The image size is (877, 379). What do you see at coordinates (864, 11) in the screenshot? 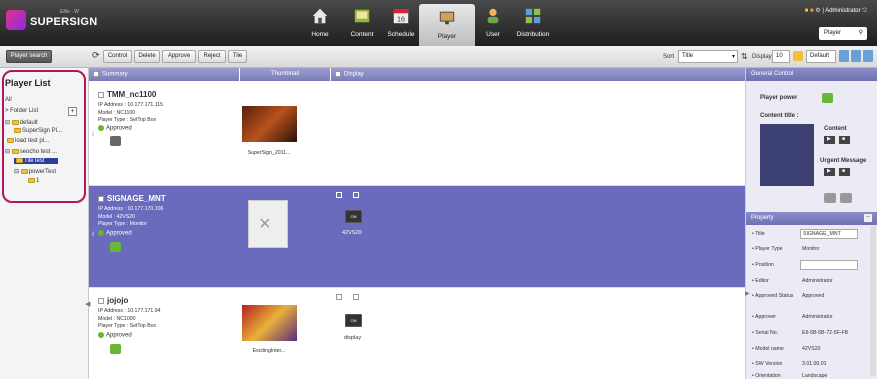
I see `logout-icon: ⎋` at bounding box center [864, 11].